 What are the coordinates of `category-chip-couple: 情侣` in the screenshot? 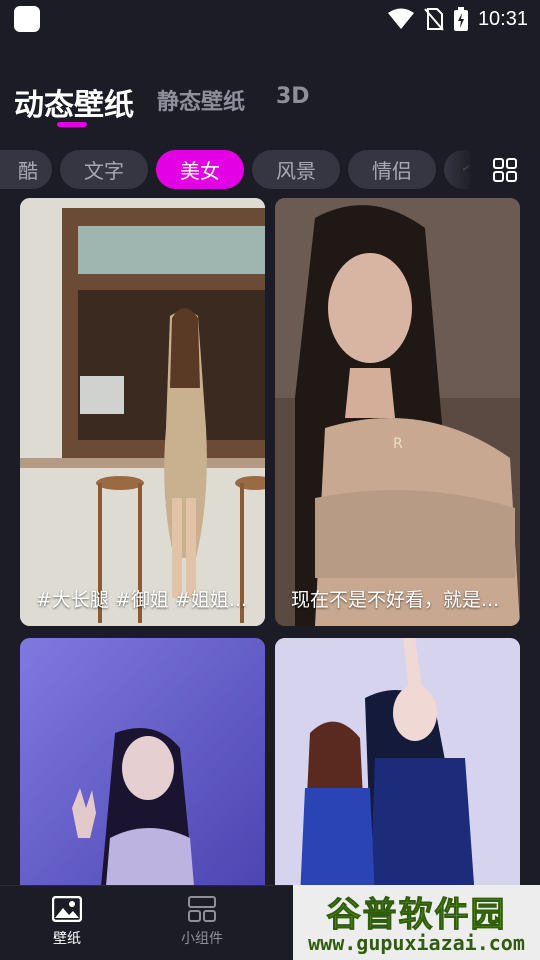 It's located at (392, 169).